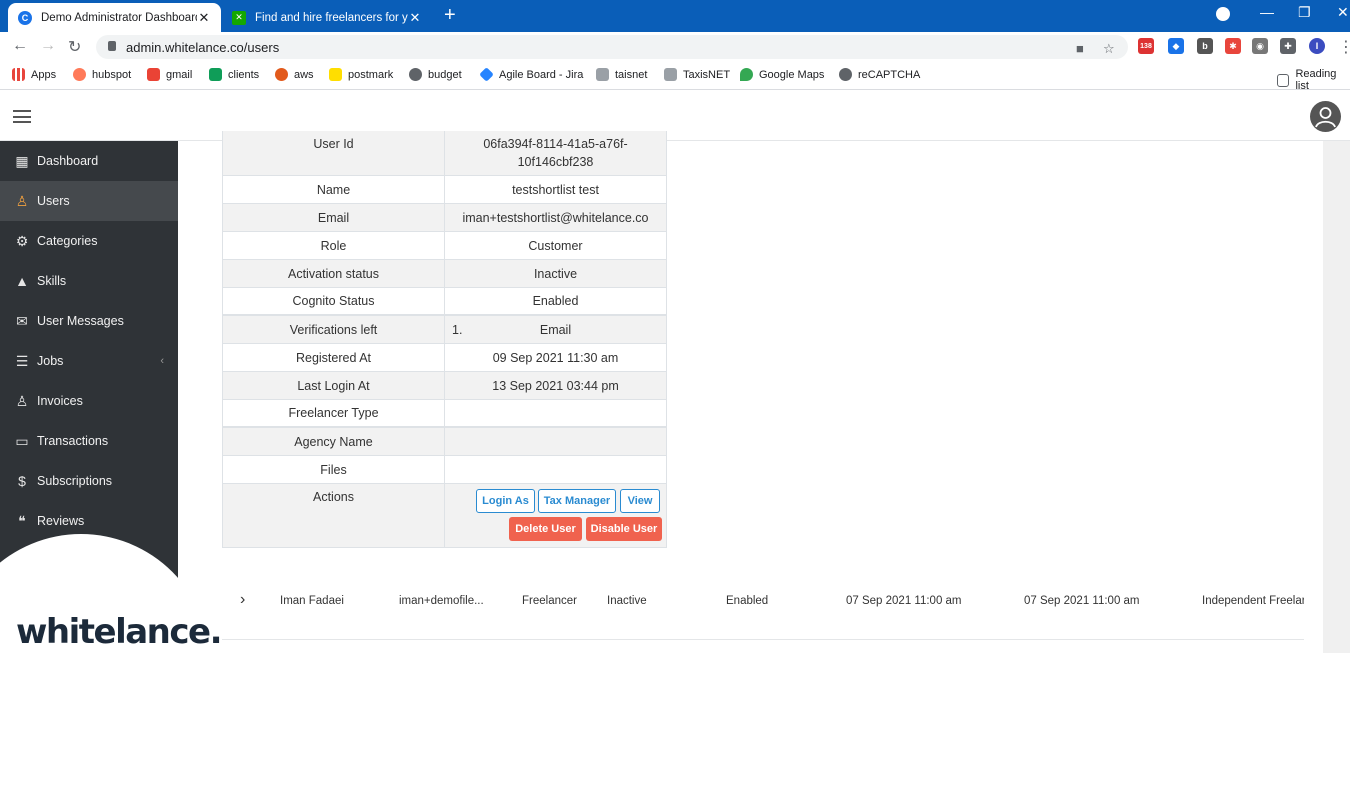  Describe the element at coordinates (74, 47) in the screenshot. I see `reload-icon: ↻` at that location.